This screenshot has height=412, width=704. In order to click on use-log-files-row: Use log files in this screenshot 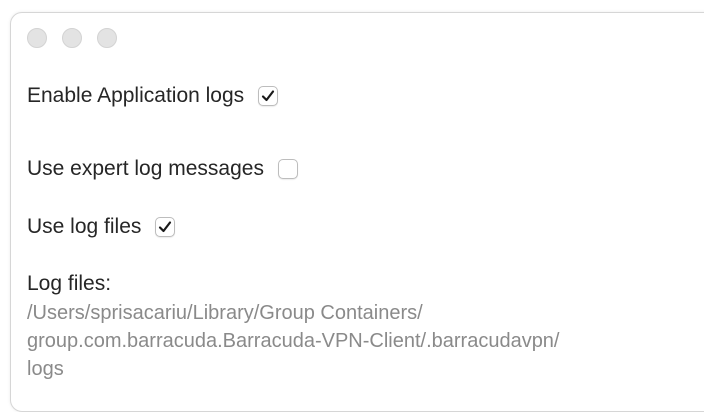, I will do `click(101, 227)`.